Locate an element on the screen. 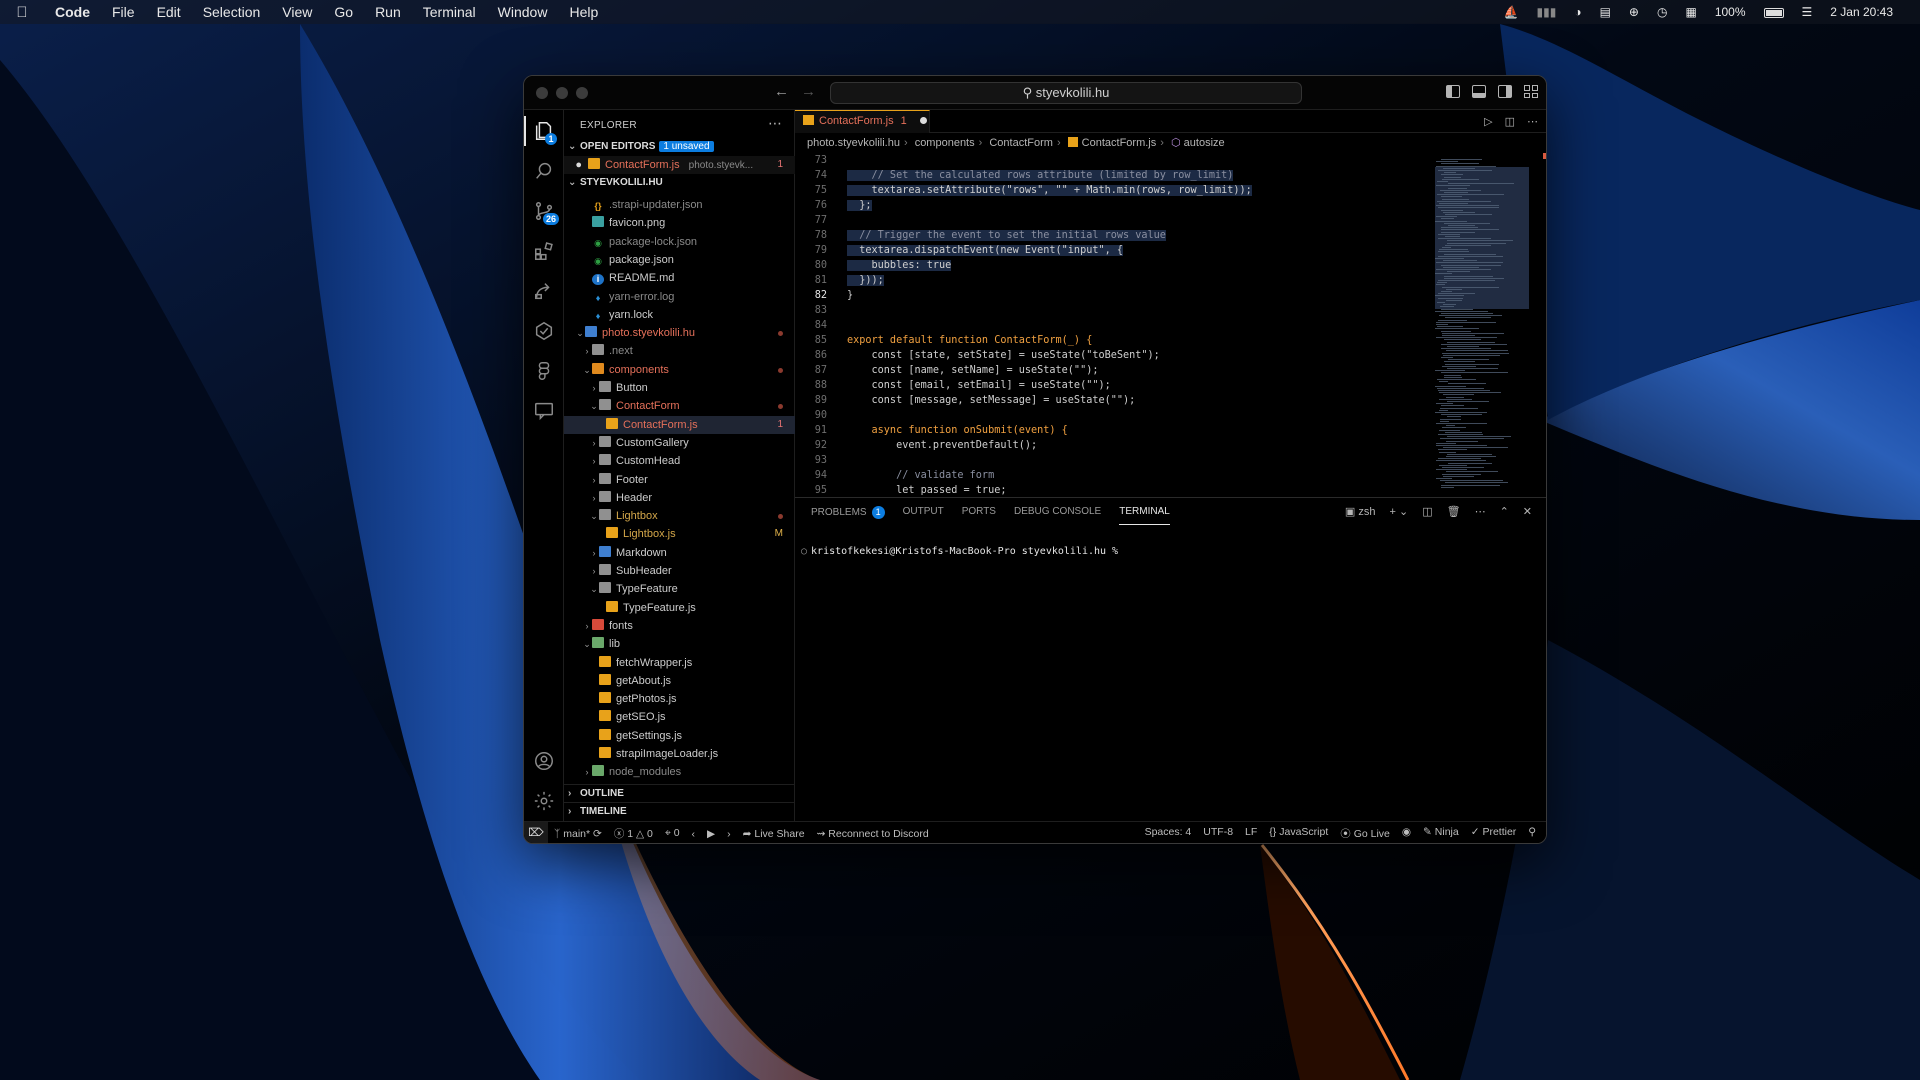 This screenshot has height=1080, width=1920. menu-terminal: Terminal is located at coordinates (449, 12).